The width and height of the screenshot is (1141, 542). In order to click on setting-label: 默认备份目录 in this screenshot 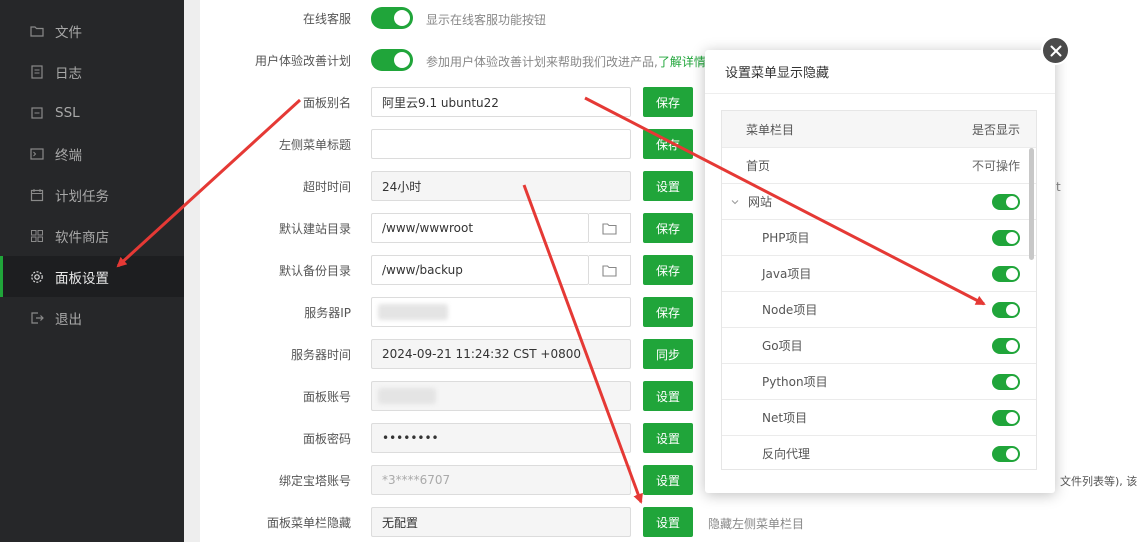, I will do `click(314, 270)`.